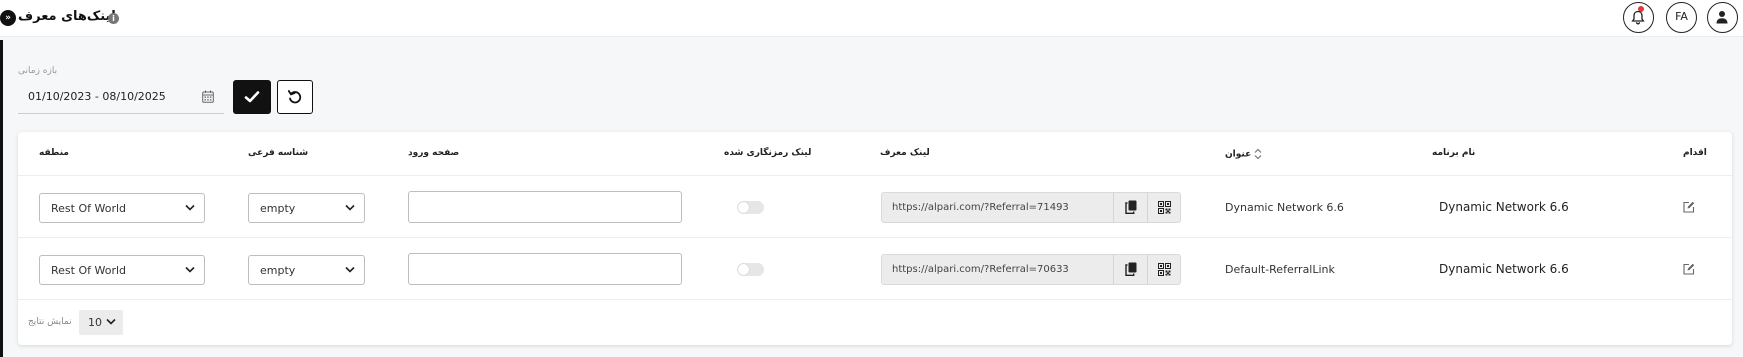  I want to click on column-header-program-name: نام برنامه, so click(1454, 153).